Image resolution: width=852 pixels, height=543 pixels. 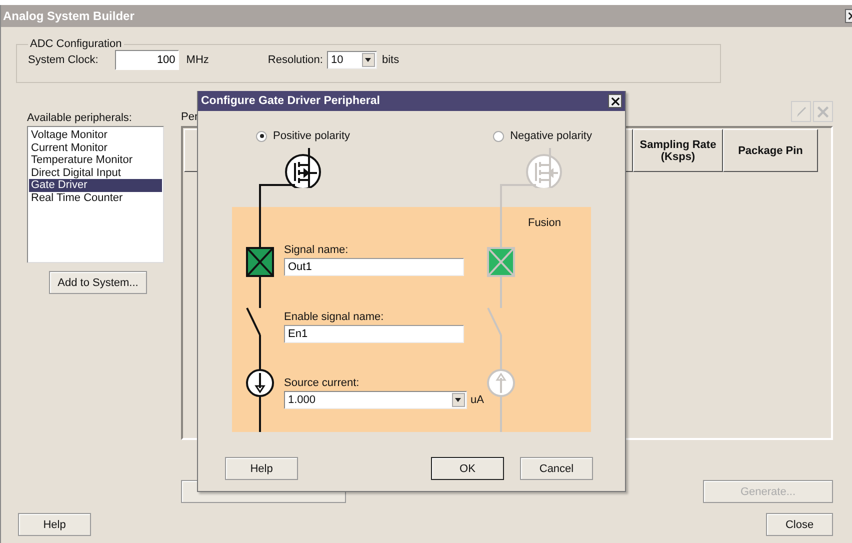 I want to click on dropdown: 1.000, so click(x=375, y=400).